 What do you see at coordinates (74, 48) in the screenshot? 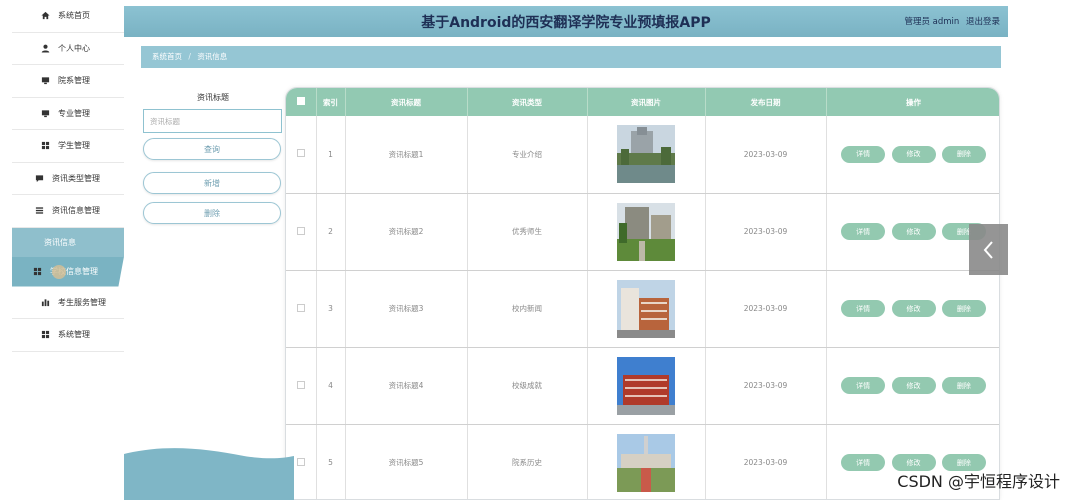
I see `sidebar-item-label: 个人中心` at bounding box center [74, 48].